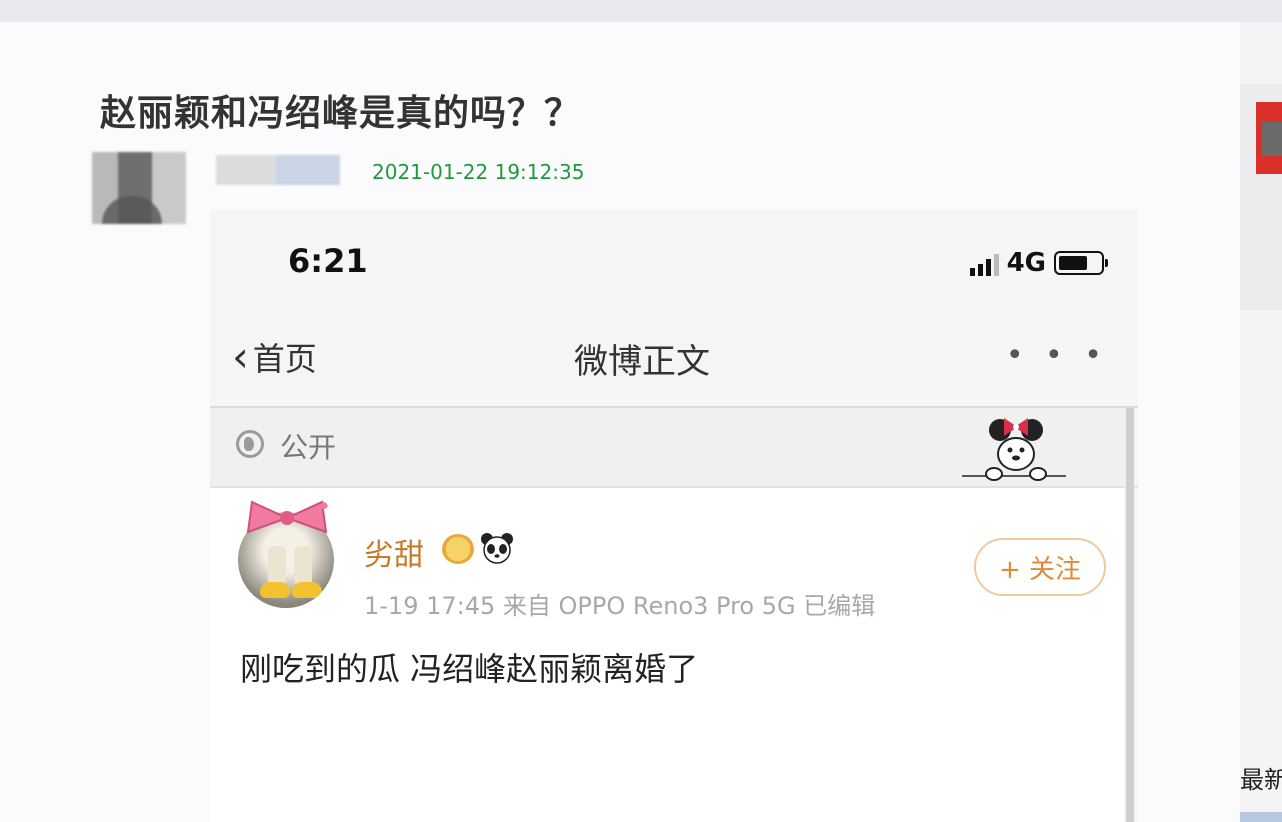  What do you see at coordinates (240, 356) in the screenshot?
I see `chevron-left-icon: ‹` at bounding box center [240, 356].